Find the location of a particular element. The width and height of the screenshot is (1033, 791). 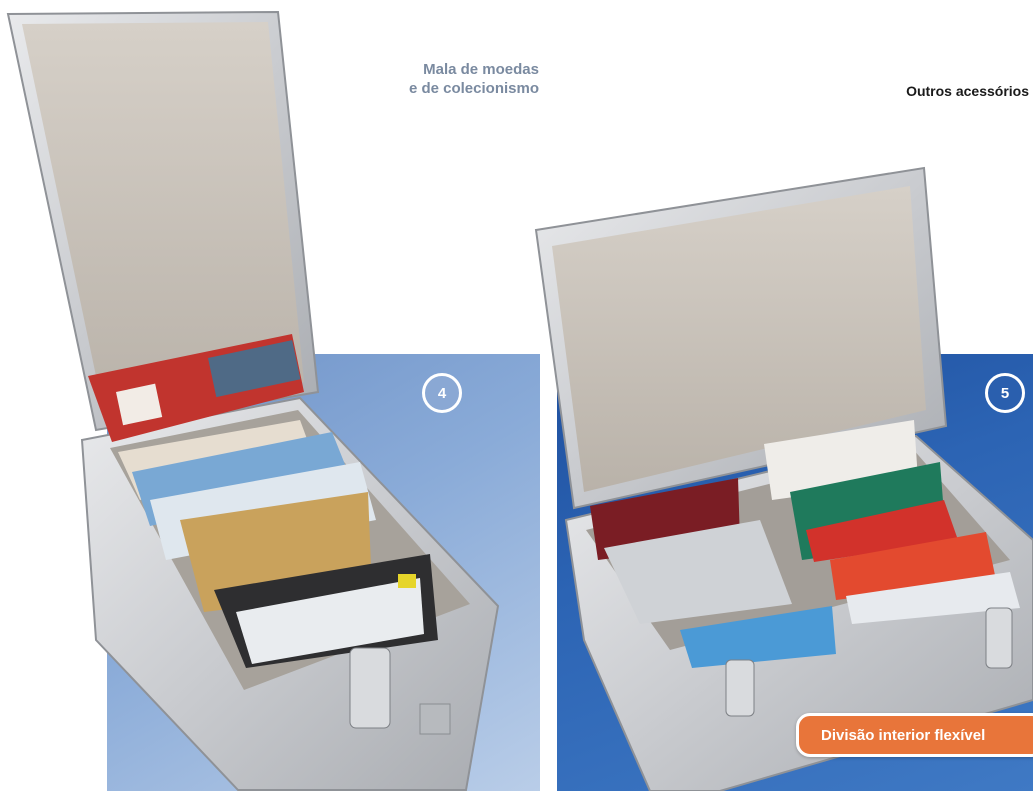

flexible-divider-label: Divisão interior flexível is located at coordinates (914, 735).